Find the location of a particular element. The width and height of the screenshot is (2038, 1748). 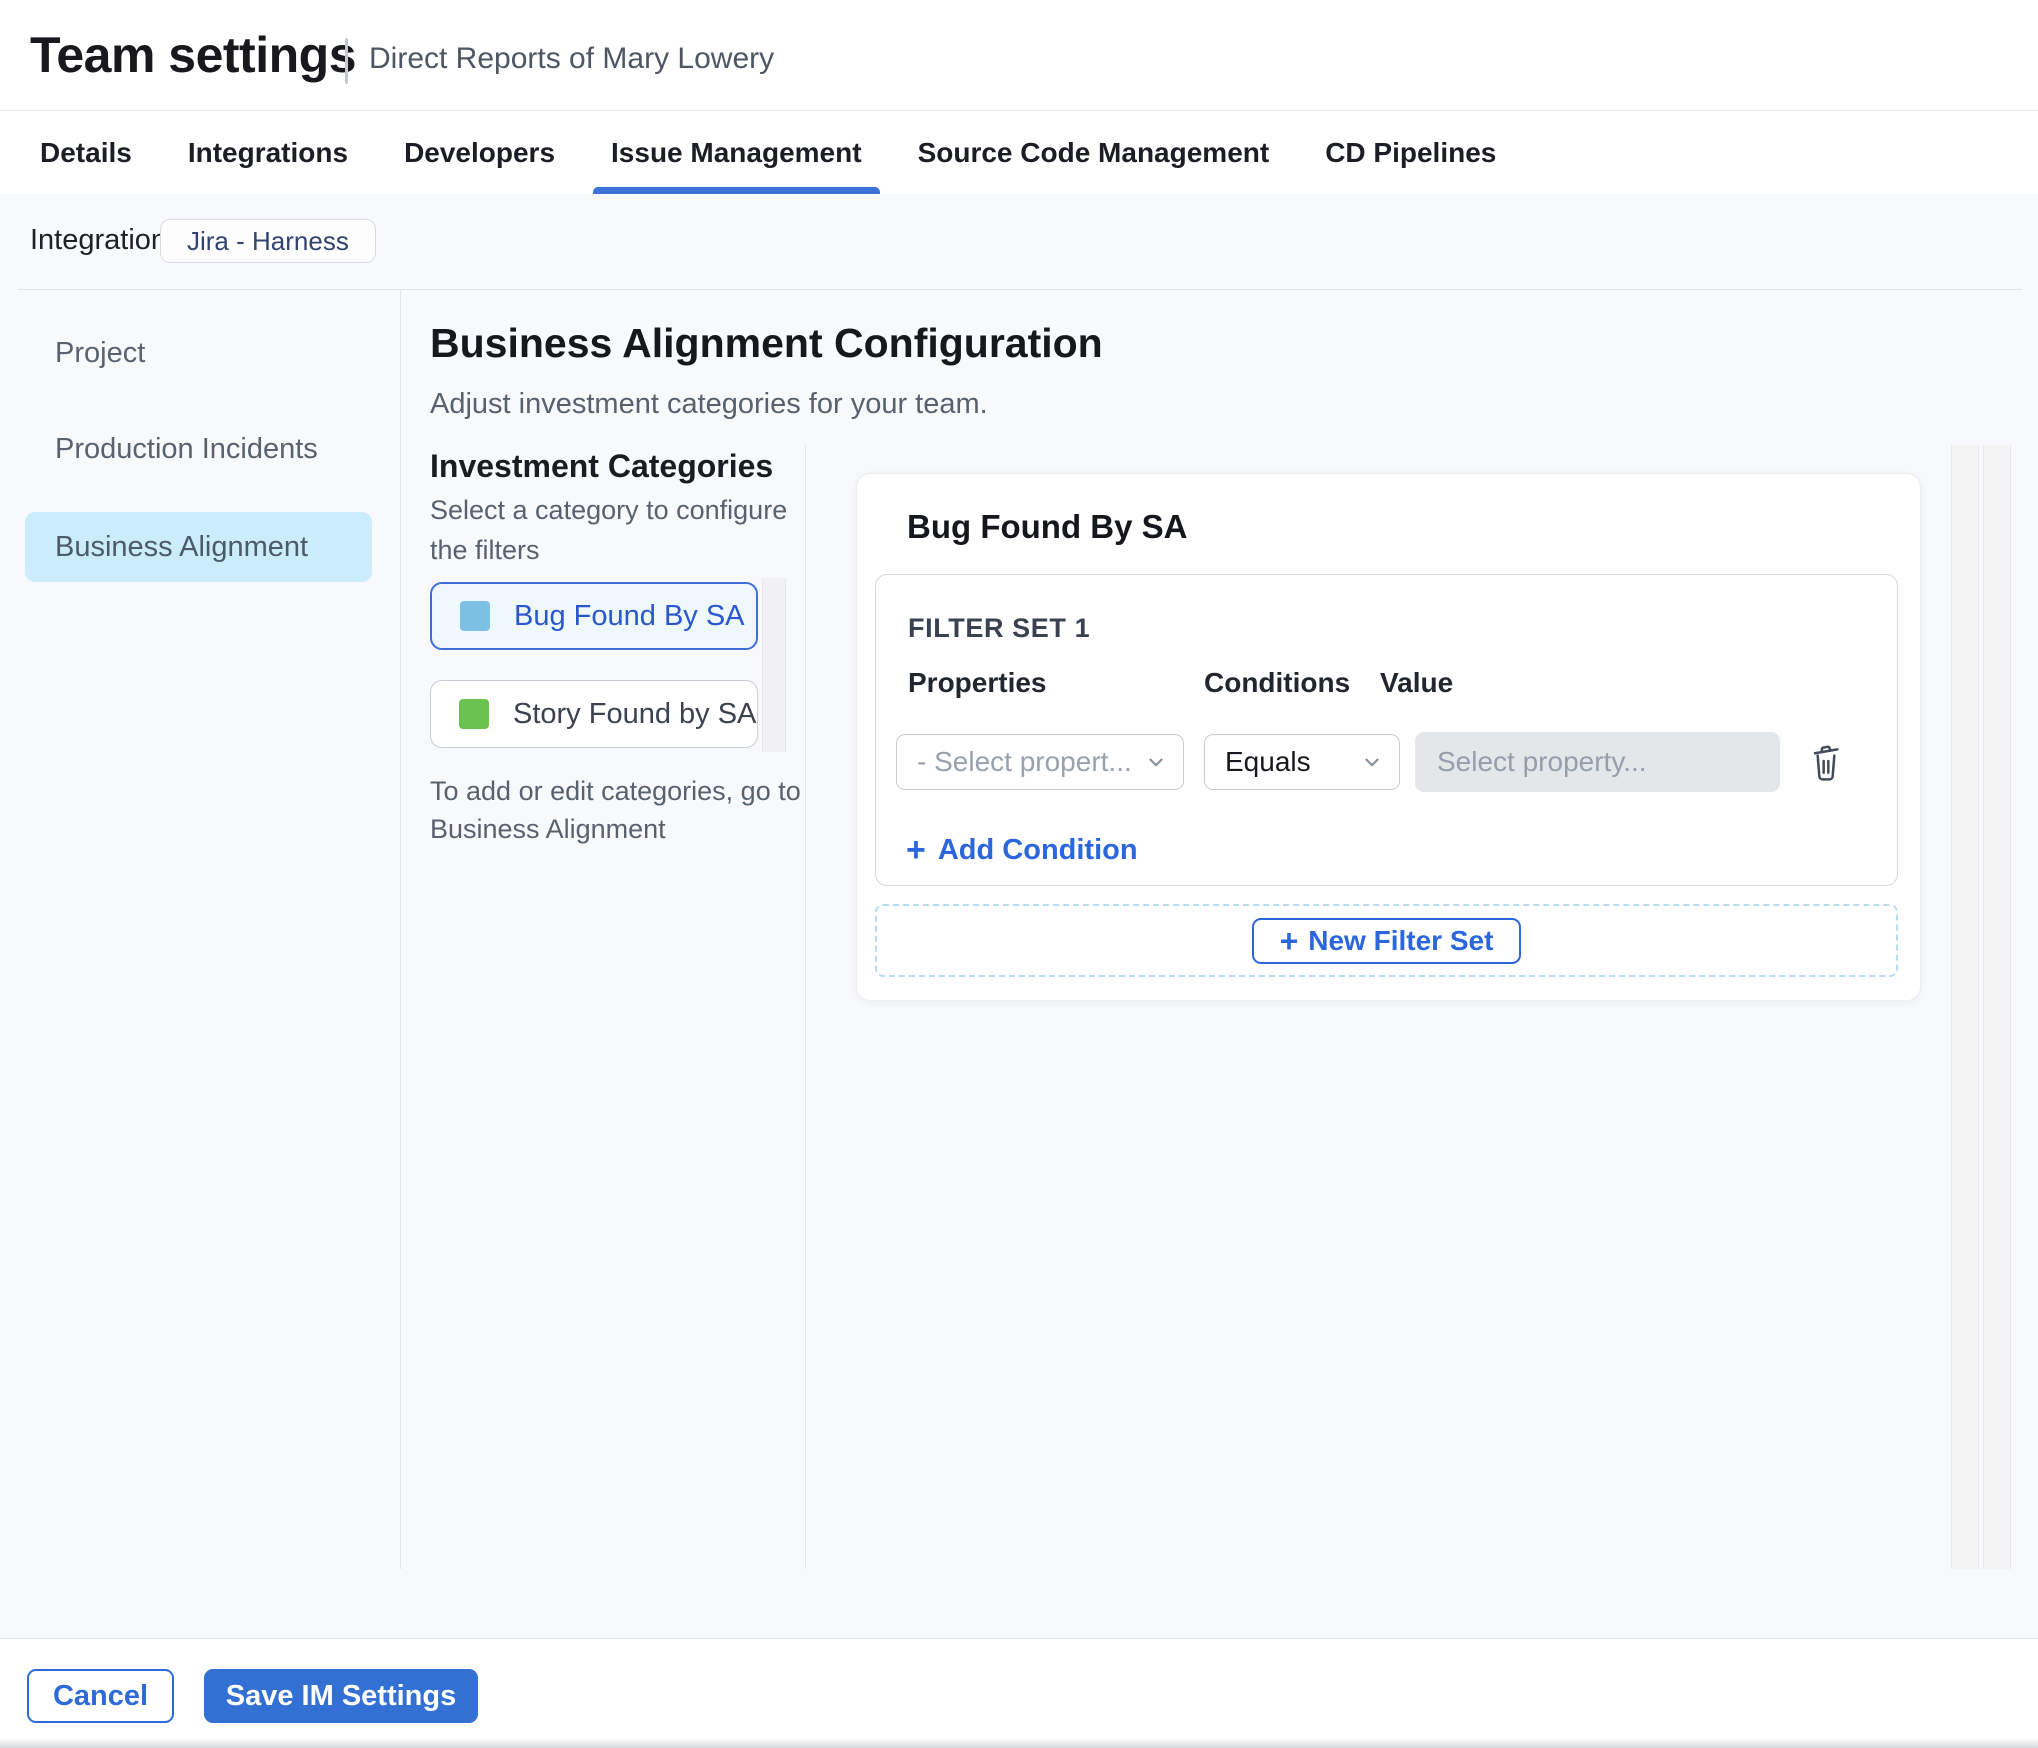

tab-integrations: Integrations is located at coordinates (268, 152).